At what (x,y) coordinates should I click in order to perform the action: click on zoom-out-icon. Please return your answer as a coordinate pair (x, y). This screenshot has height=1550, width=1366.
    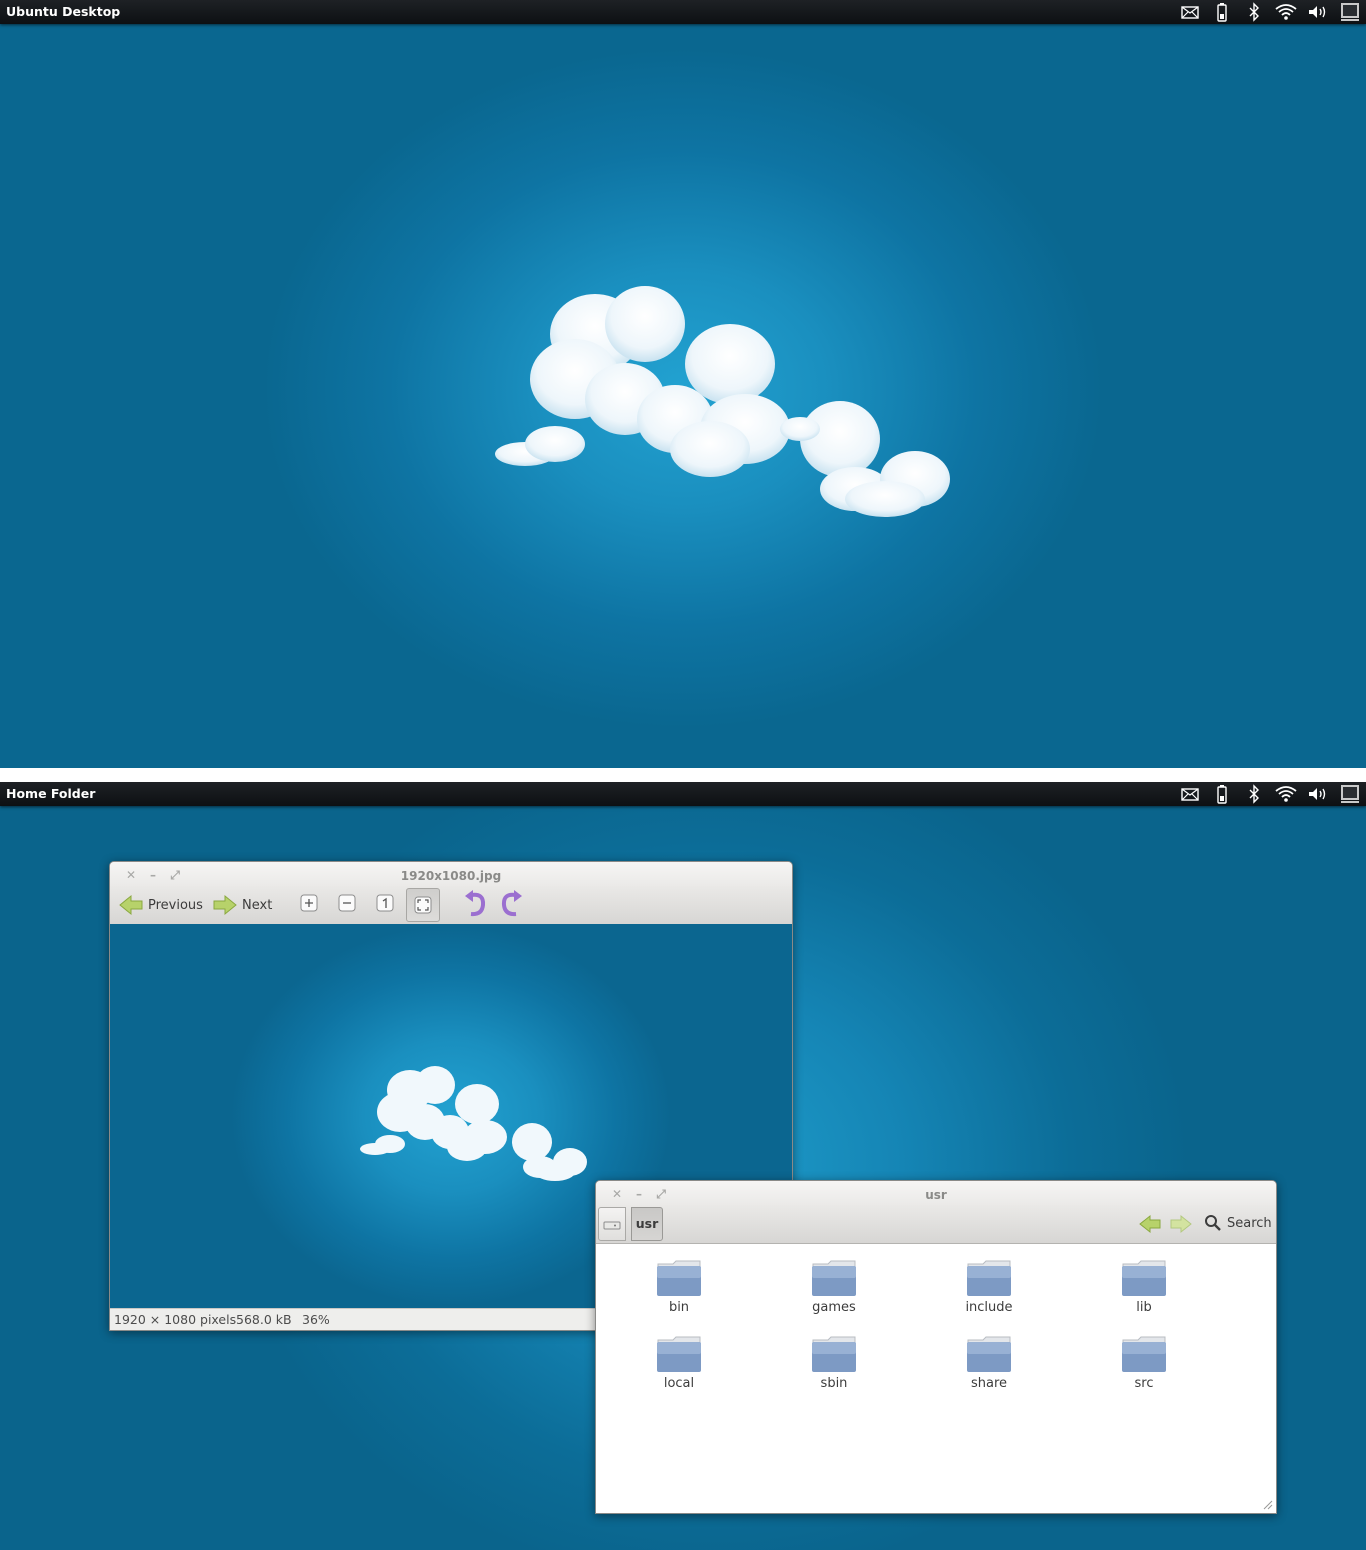
    Looking at the image, I should click on (347, 903).